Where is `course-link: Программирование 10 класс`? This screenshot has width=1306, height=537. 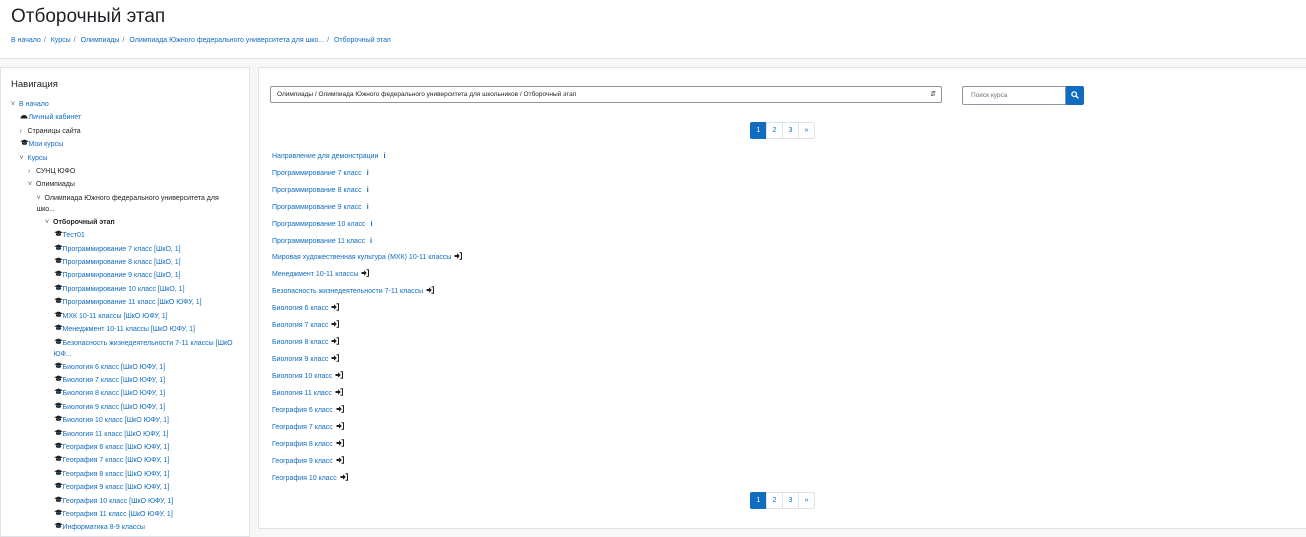 course-link: Программирование 10 класс is located at coordinates (318, 224).